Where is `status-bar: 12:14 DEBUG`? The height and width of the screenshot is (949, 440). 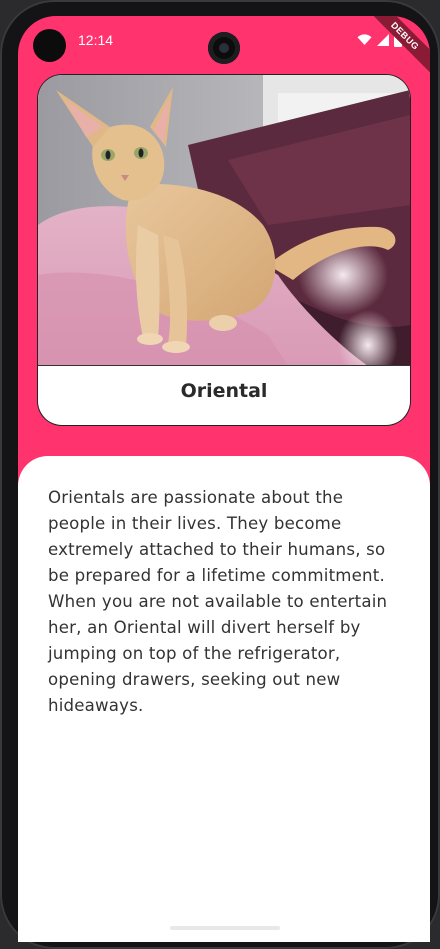 status-bar: 12:14 DEBUG is located at coordinates (224, 48).